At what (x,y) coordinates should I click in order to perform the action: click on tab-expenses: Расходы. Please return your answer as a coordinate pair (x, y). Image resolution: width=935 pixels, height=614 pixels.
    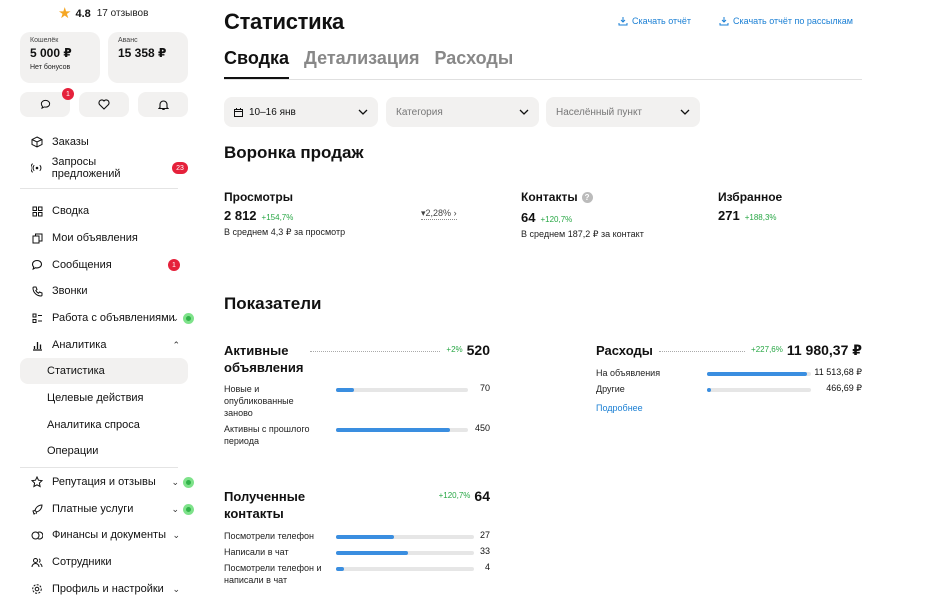
    Looking at the image, I should click on (474, 63).